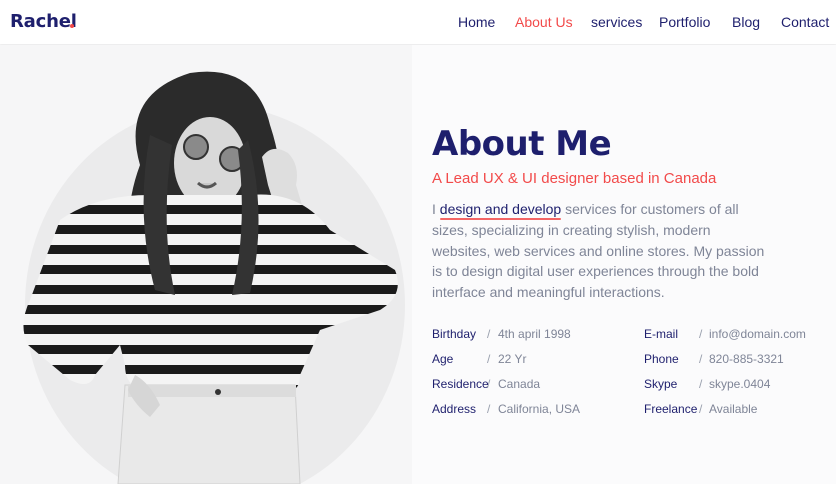  I want to click on intro-highlight: design and develop, so click(500, 209).